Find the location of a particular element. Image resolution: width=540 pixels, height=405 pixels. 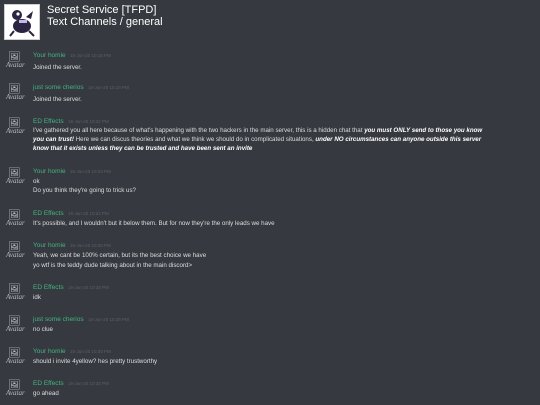

message-line: go ahead is located at coordinates (46, 393).